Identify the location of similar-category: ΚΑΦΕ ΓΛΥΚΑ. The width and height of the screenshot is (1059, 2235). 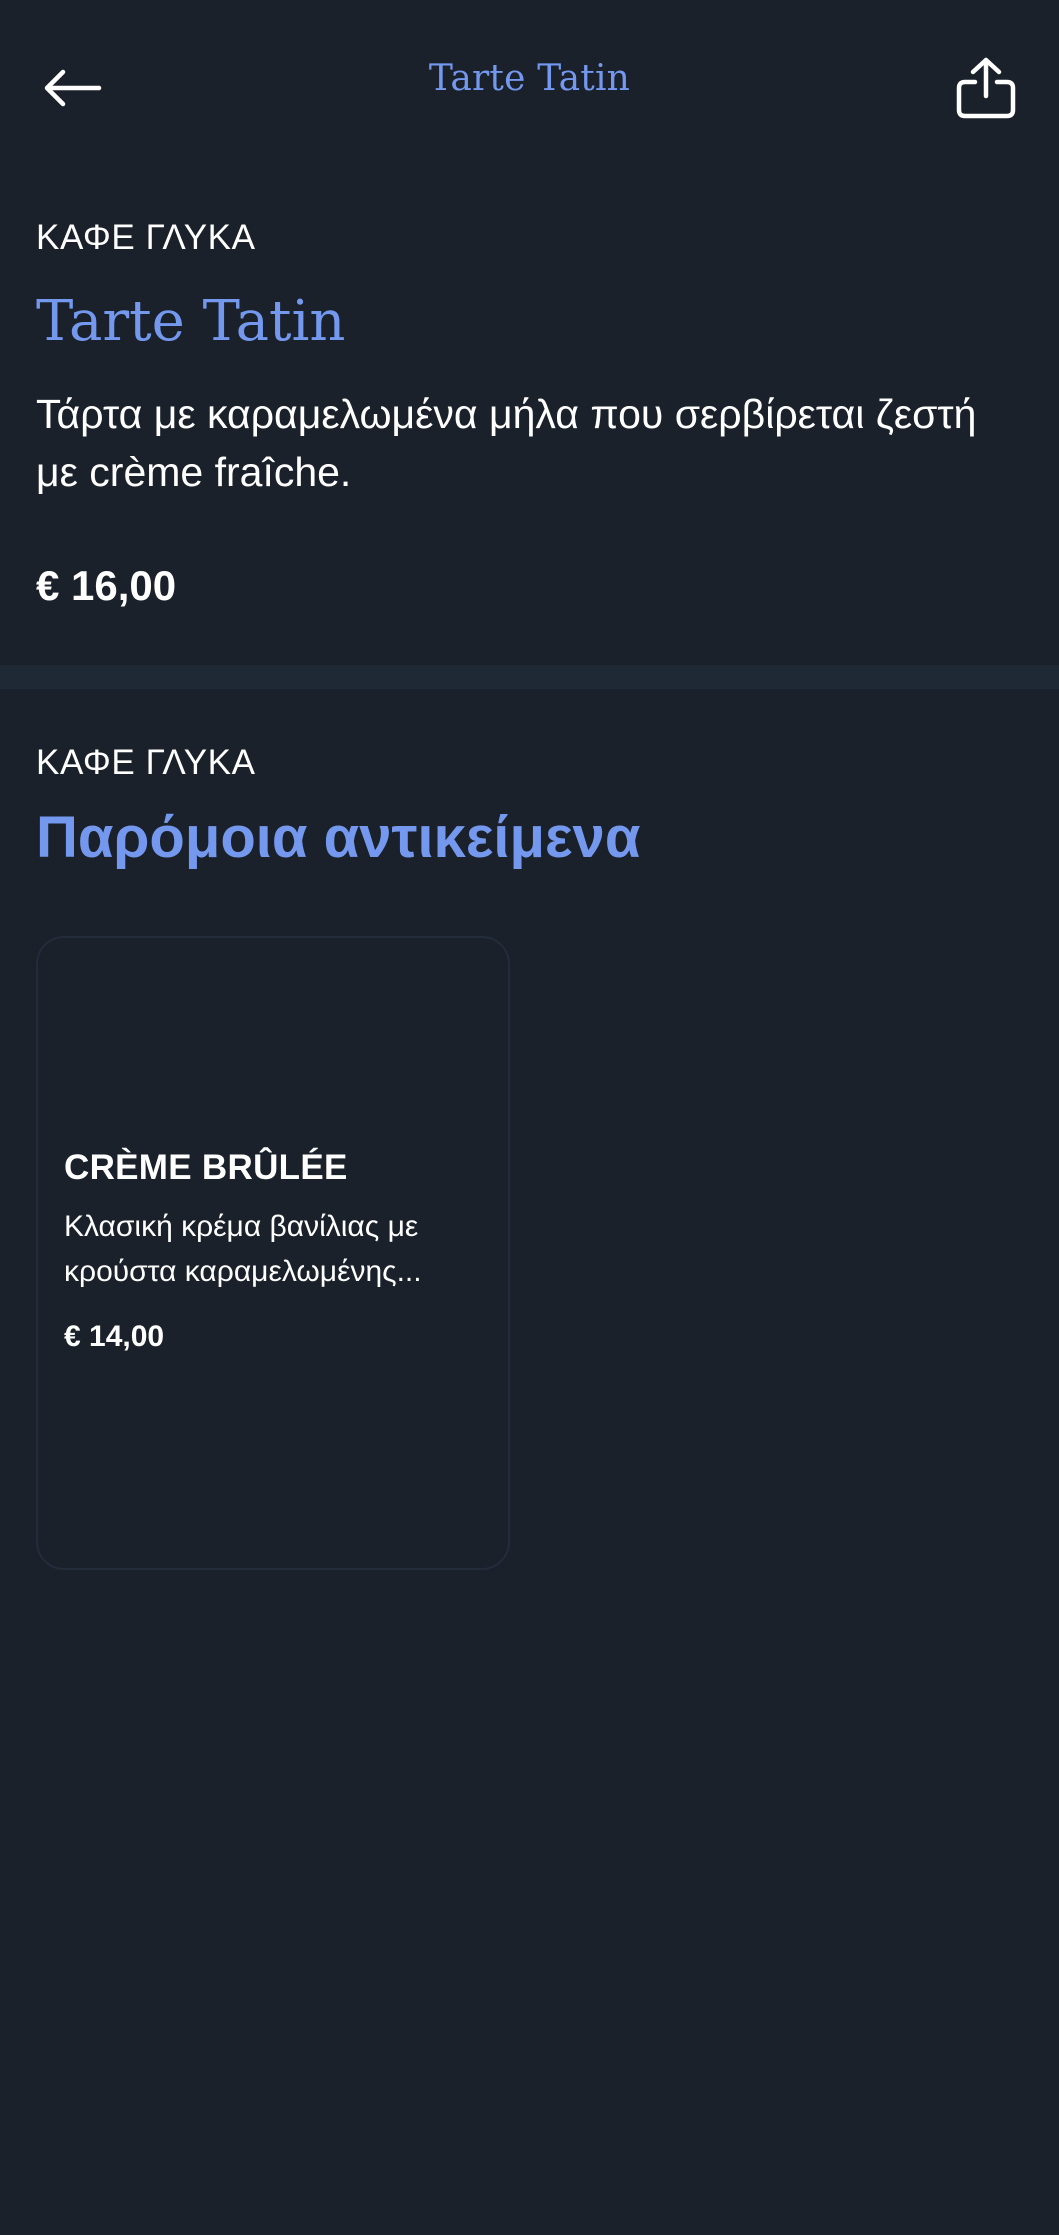
(146, 762).